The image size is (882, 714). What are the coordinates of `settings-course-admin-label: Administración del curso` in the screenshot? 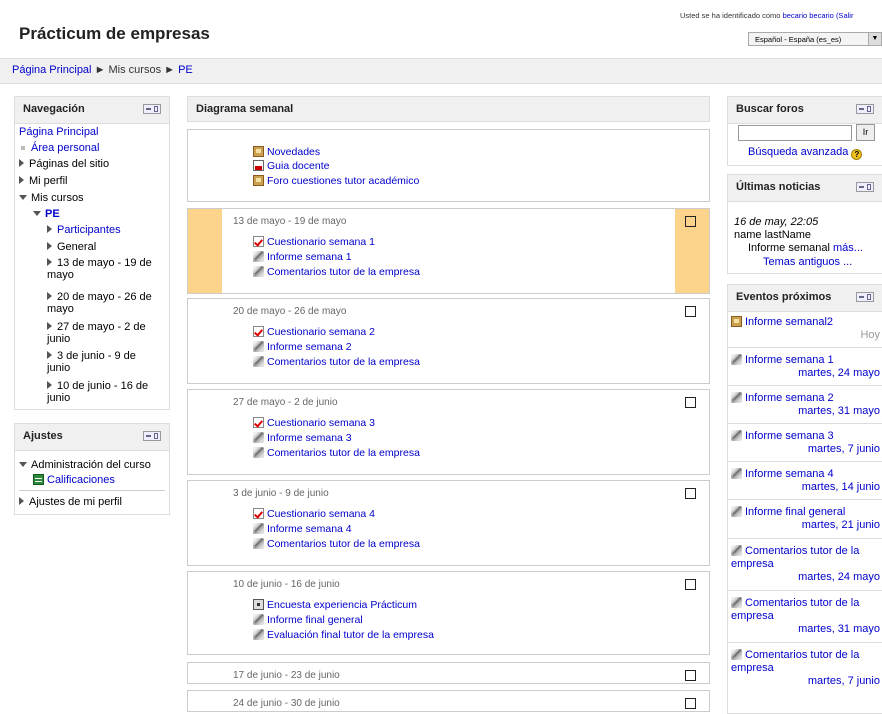 It's located at (91, 465).